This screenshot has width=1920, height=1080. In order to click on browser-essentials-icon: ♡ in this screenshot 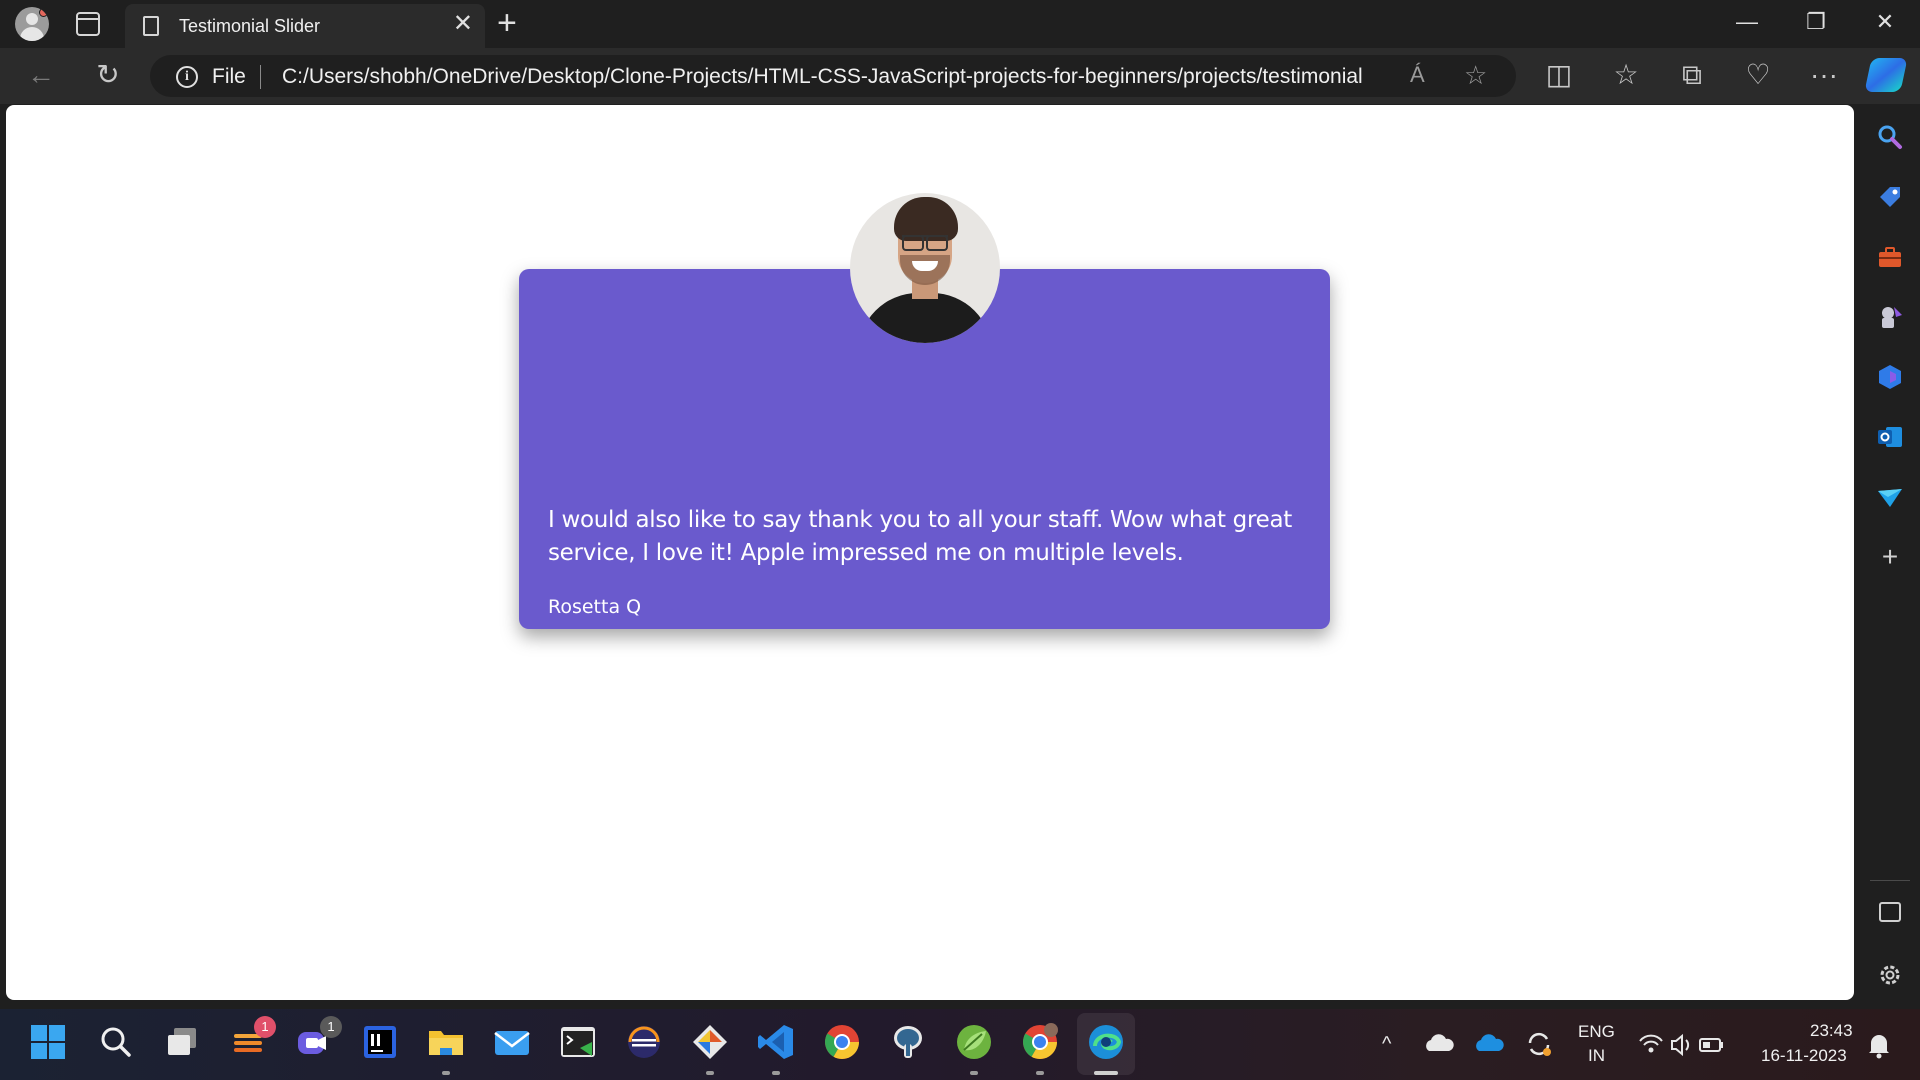, I will do `click(1758, 75)`.